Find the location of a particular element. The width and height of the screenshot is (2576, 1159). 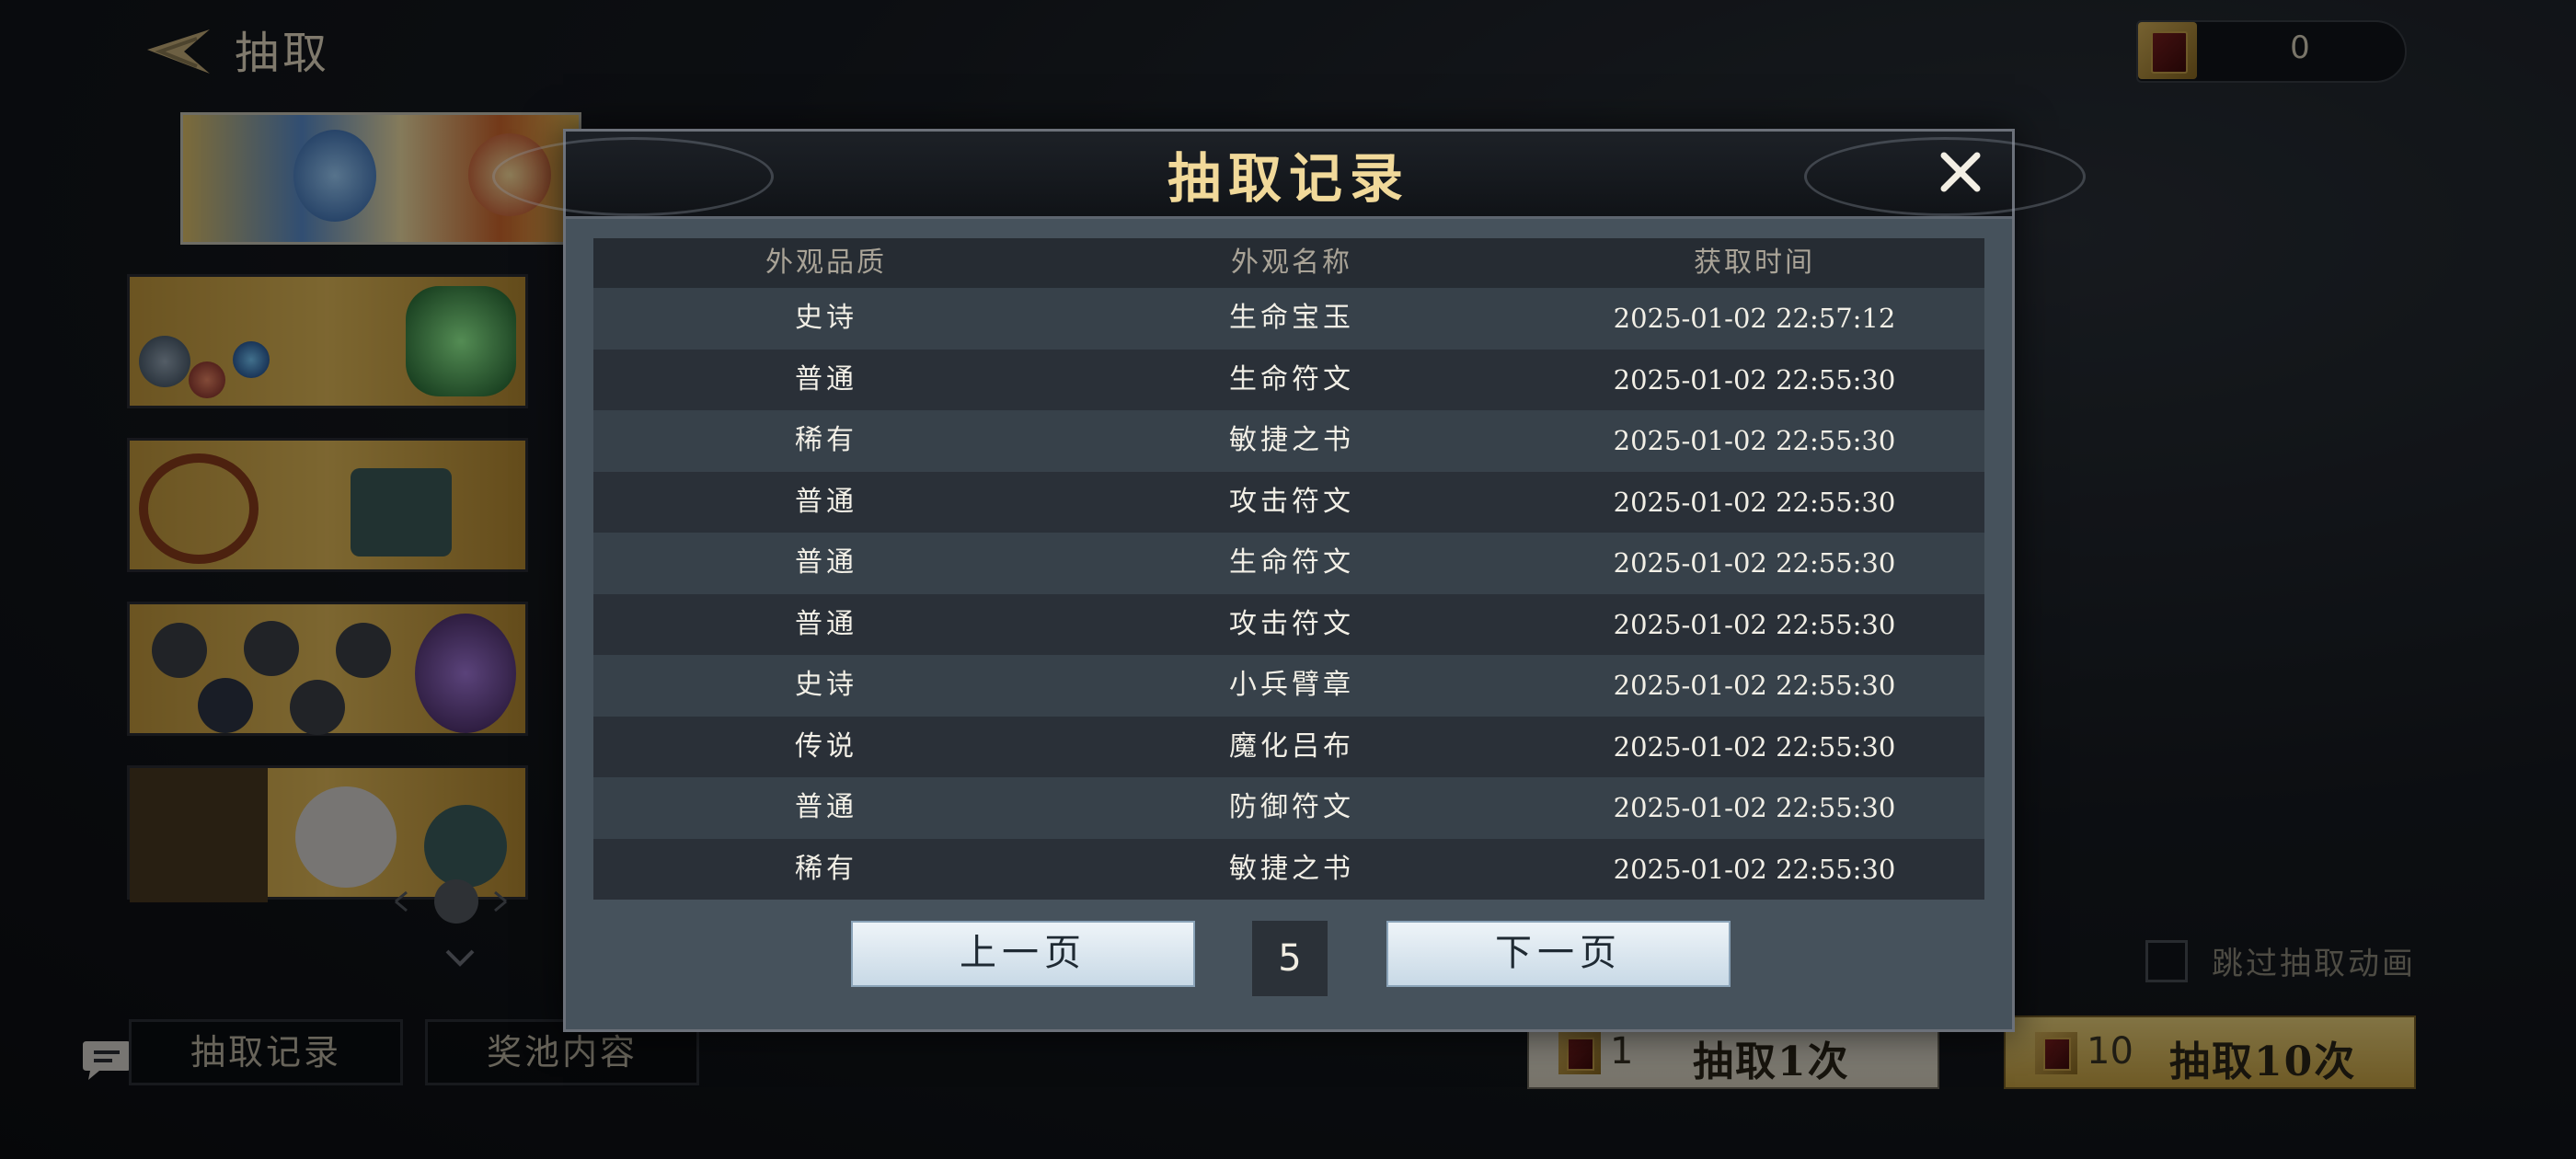

table-header: 外观品质 外观名称 获取时间 is located at coordinates (1288, 263).